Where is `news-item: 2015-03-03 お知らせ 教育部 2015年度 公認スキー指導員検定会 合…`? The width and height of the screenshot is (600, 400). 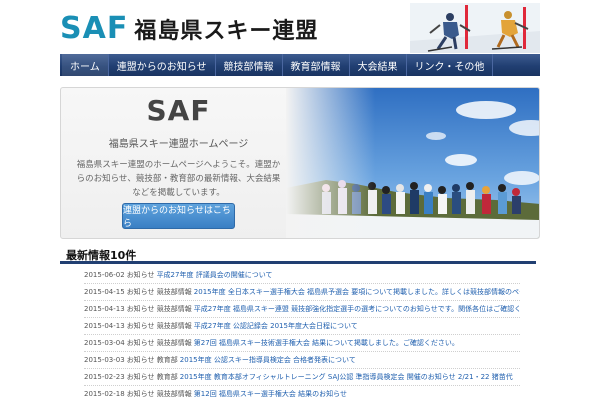
news-item: 2015-03-03 お知らせ 教育部 2015年度 公認スキー指導員検定会 合… is located at coordinates (302, 360).